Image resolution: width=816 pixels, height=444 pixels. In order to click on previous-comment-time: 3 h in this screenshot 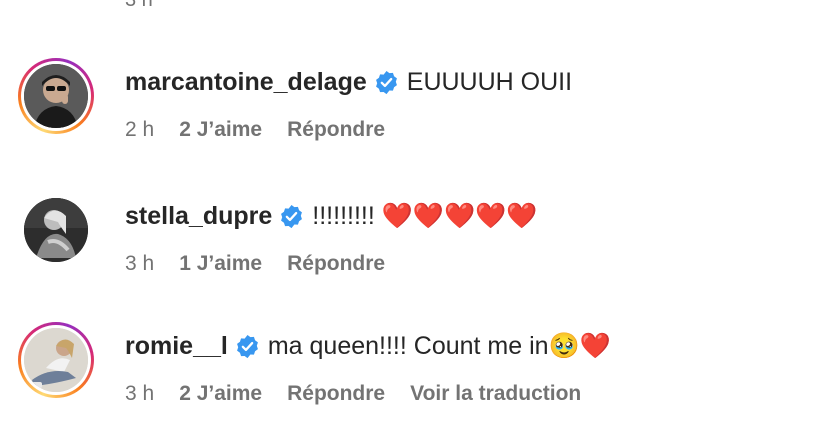, I will do `click(139, 5)`.